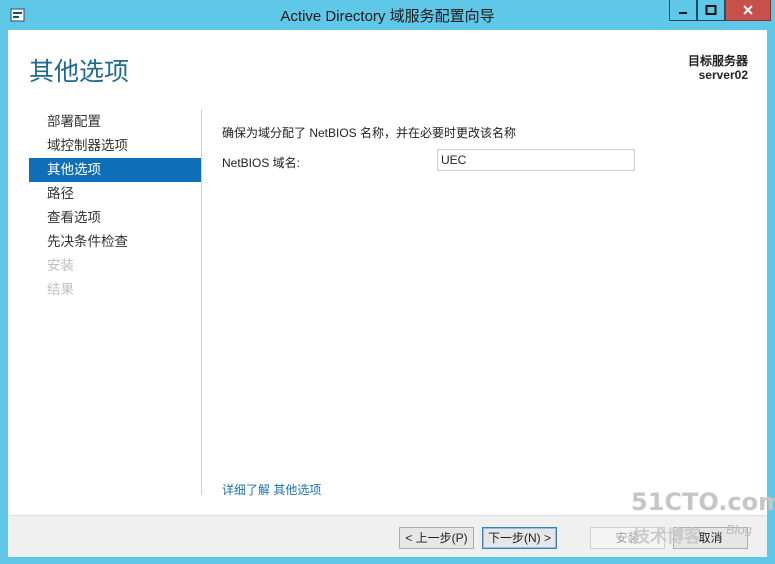  What do you see at coordinates (115, 146) in the screenshot?
I see `nav-item-dc-options: 域控制器选项` at bounding box center [115, 146].